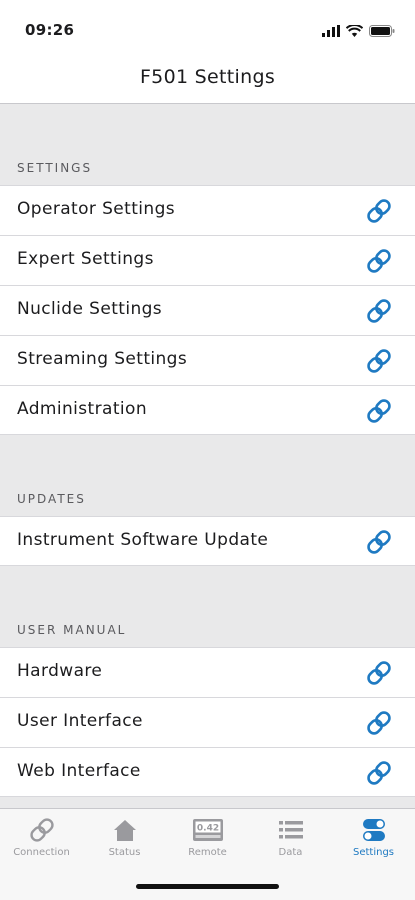  I want to click on row-label: Web Interface, so click(79, 771).